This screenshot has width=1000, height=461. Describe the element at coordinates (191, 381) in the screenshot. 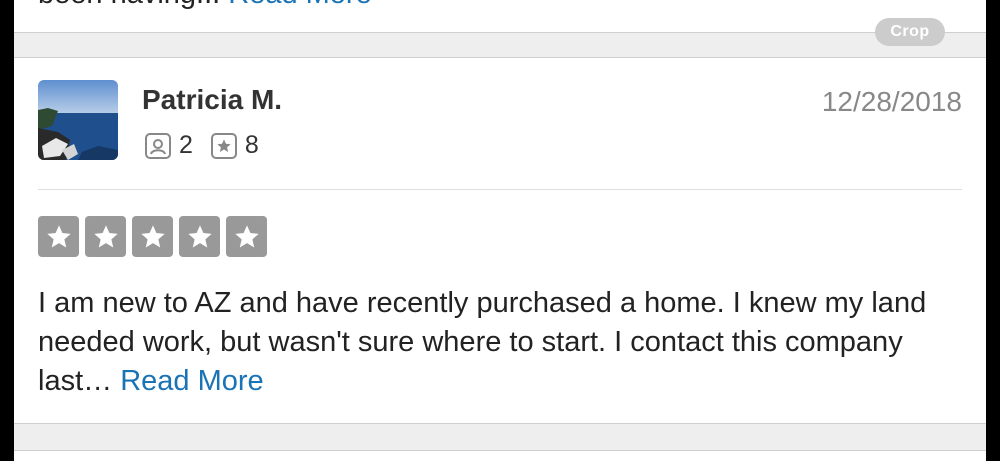

I see `read-more-link: Read More` at that location.